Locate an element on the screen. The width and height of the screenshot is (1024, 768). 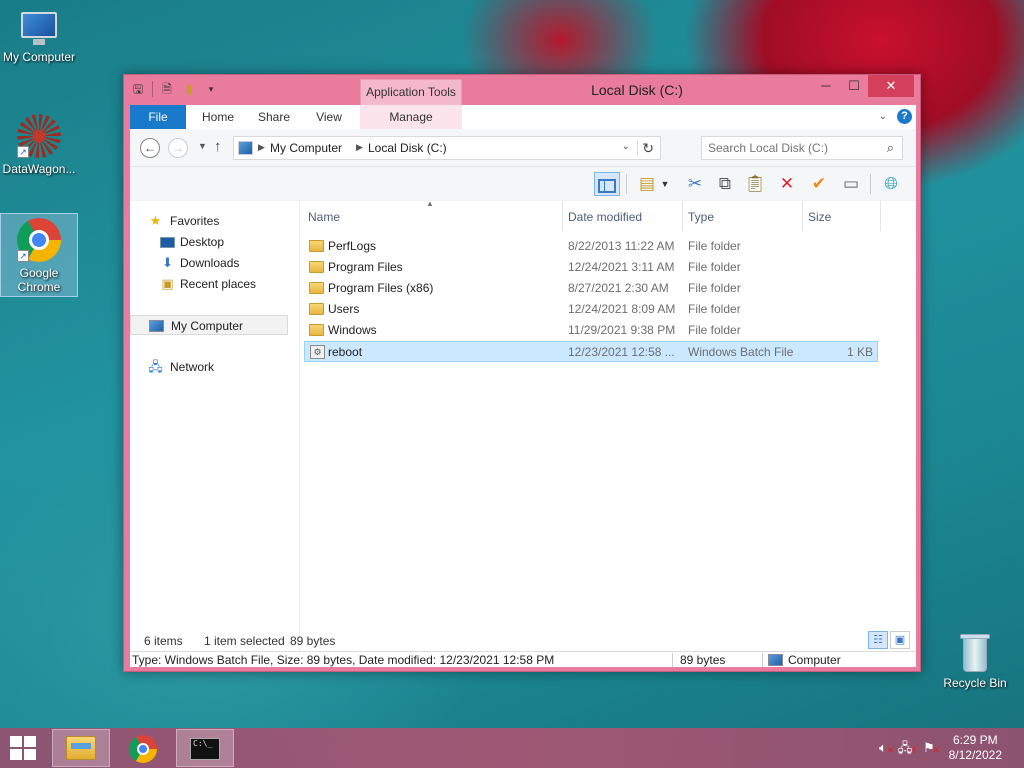
column-header-date-modified: Date modified is located at coordinates (605, 217).